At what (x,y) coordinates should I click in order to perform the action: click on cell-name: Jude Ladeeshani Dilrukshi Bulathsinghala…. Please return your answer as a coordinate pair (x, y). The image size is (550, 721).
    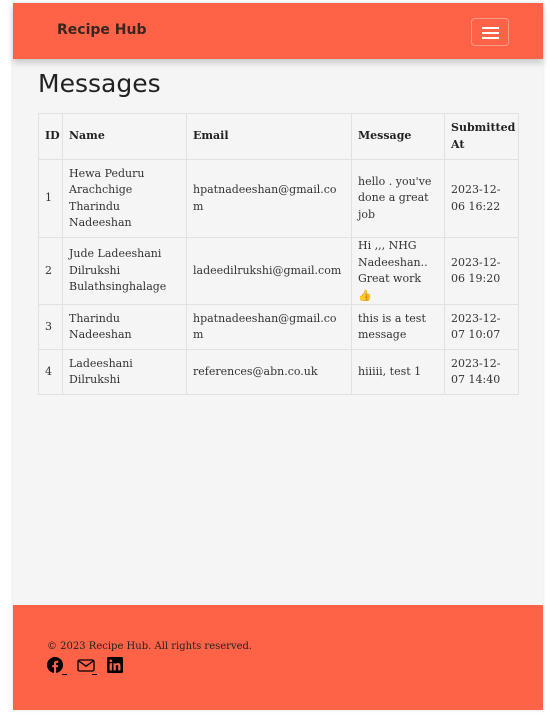
    Looking at the image, I should click on (124, 271).